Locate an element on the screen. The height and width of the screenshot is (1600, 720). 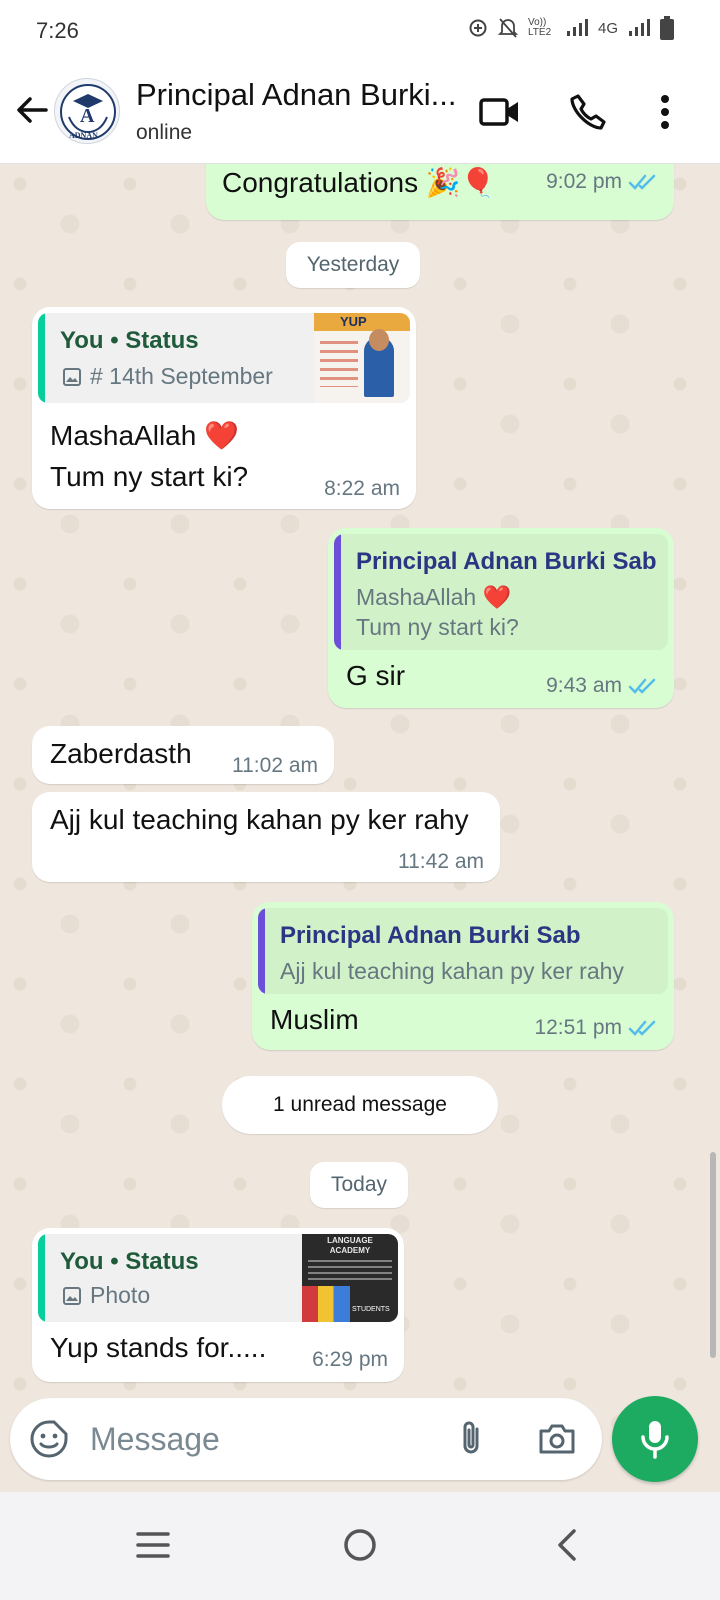
video-camera-icon is located at coordinates (498, 112).